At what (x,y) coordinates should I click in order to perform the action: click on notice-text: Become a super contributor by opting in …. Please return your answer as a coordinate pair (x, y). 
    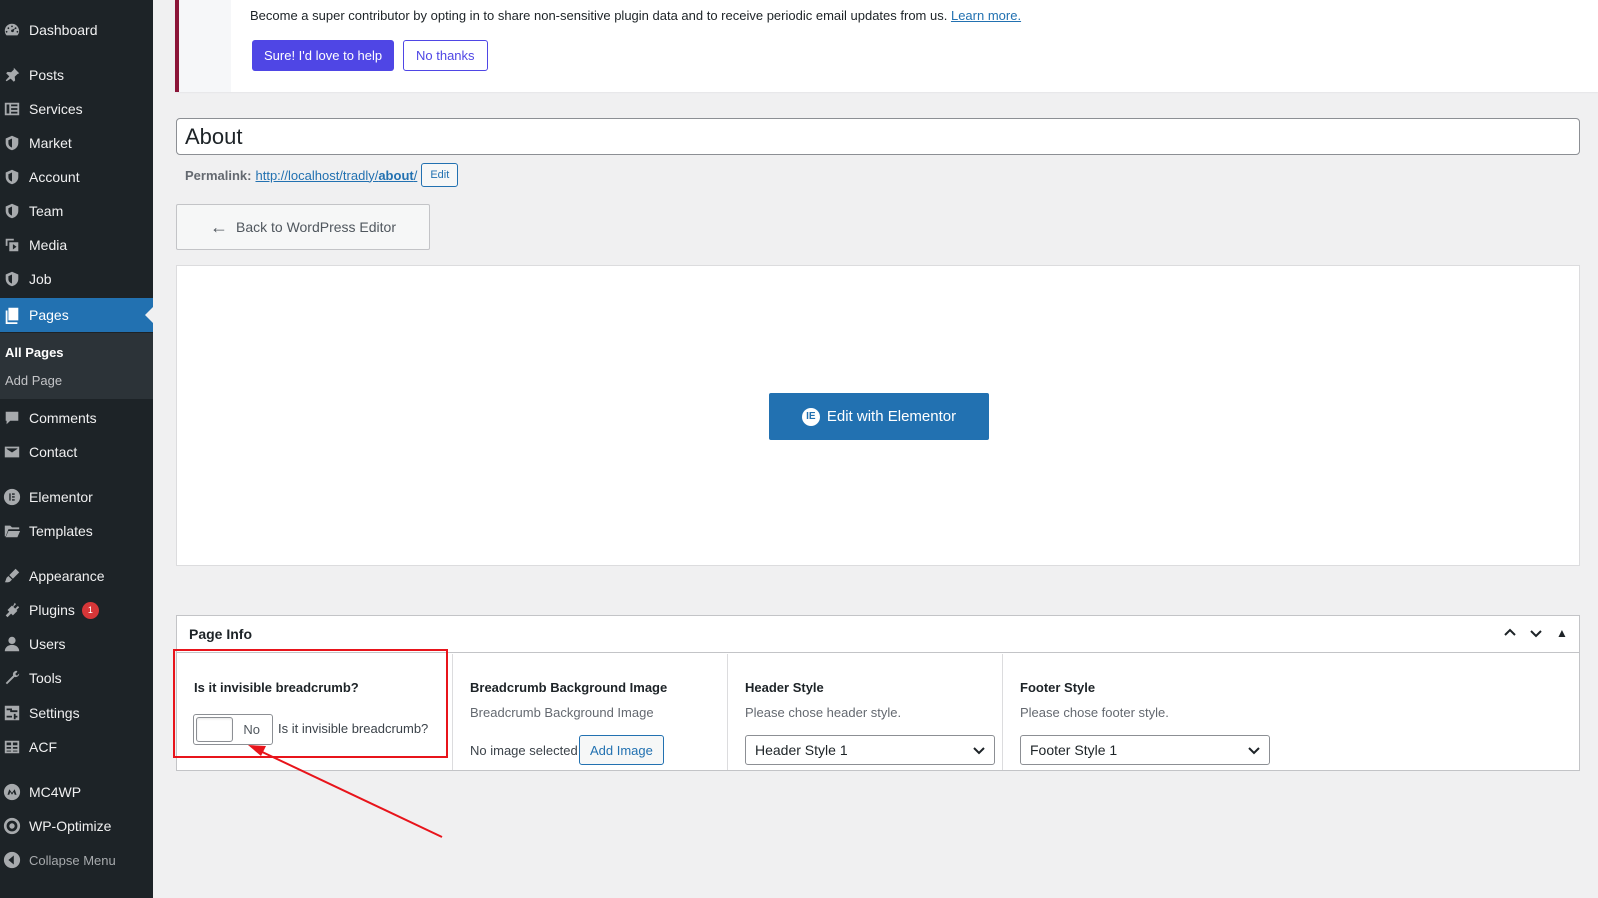
    Looking at the image, I should click on (635, 15).